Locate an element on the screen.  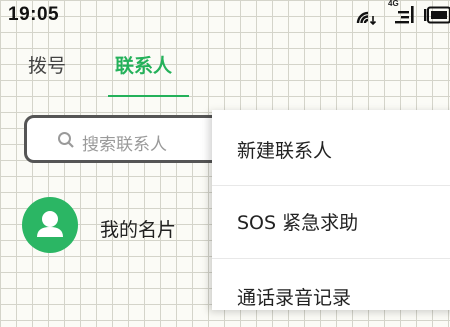
tab-dial: 拨号 is located at coordinates (47, 64).